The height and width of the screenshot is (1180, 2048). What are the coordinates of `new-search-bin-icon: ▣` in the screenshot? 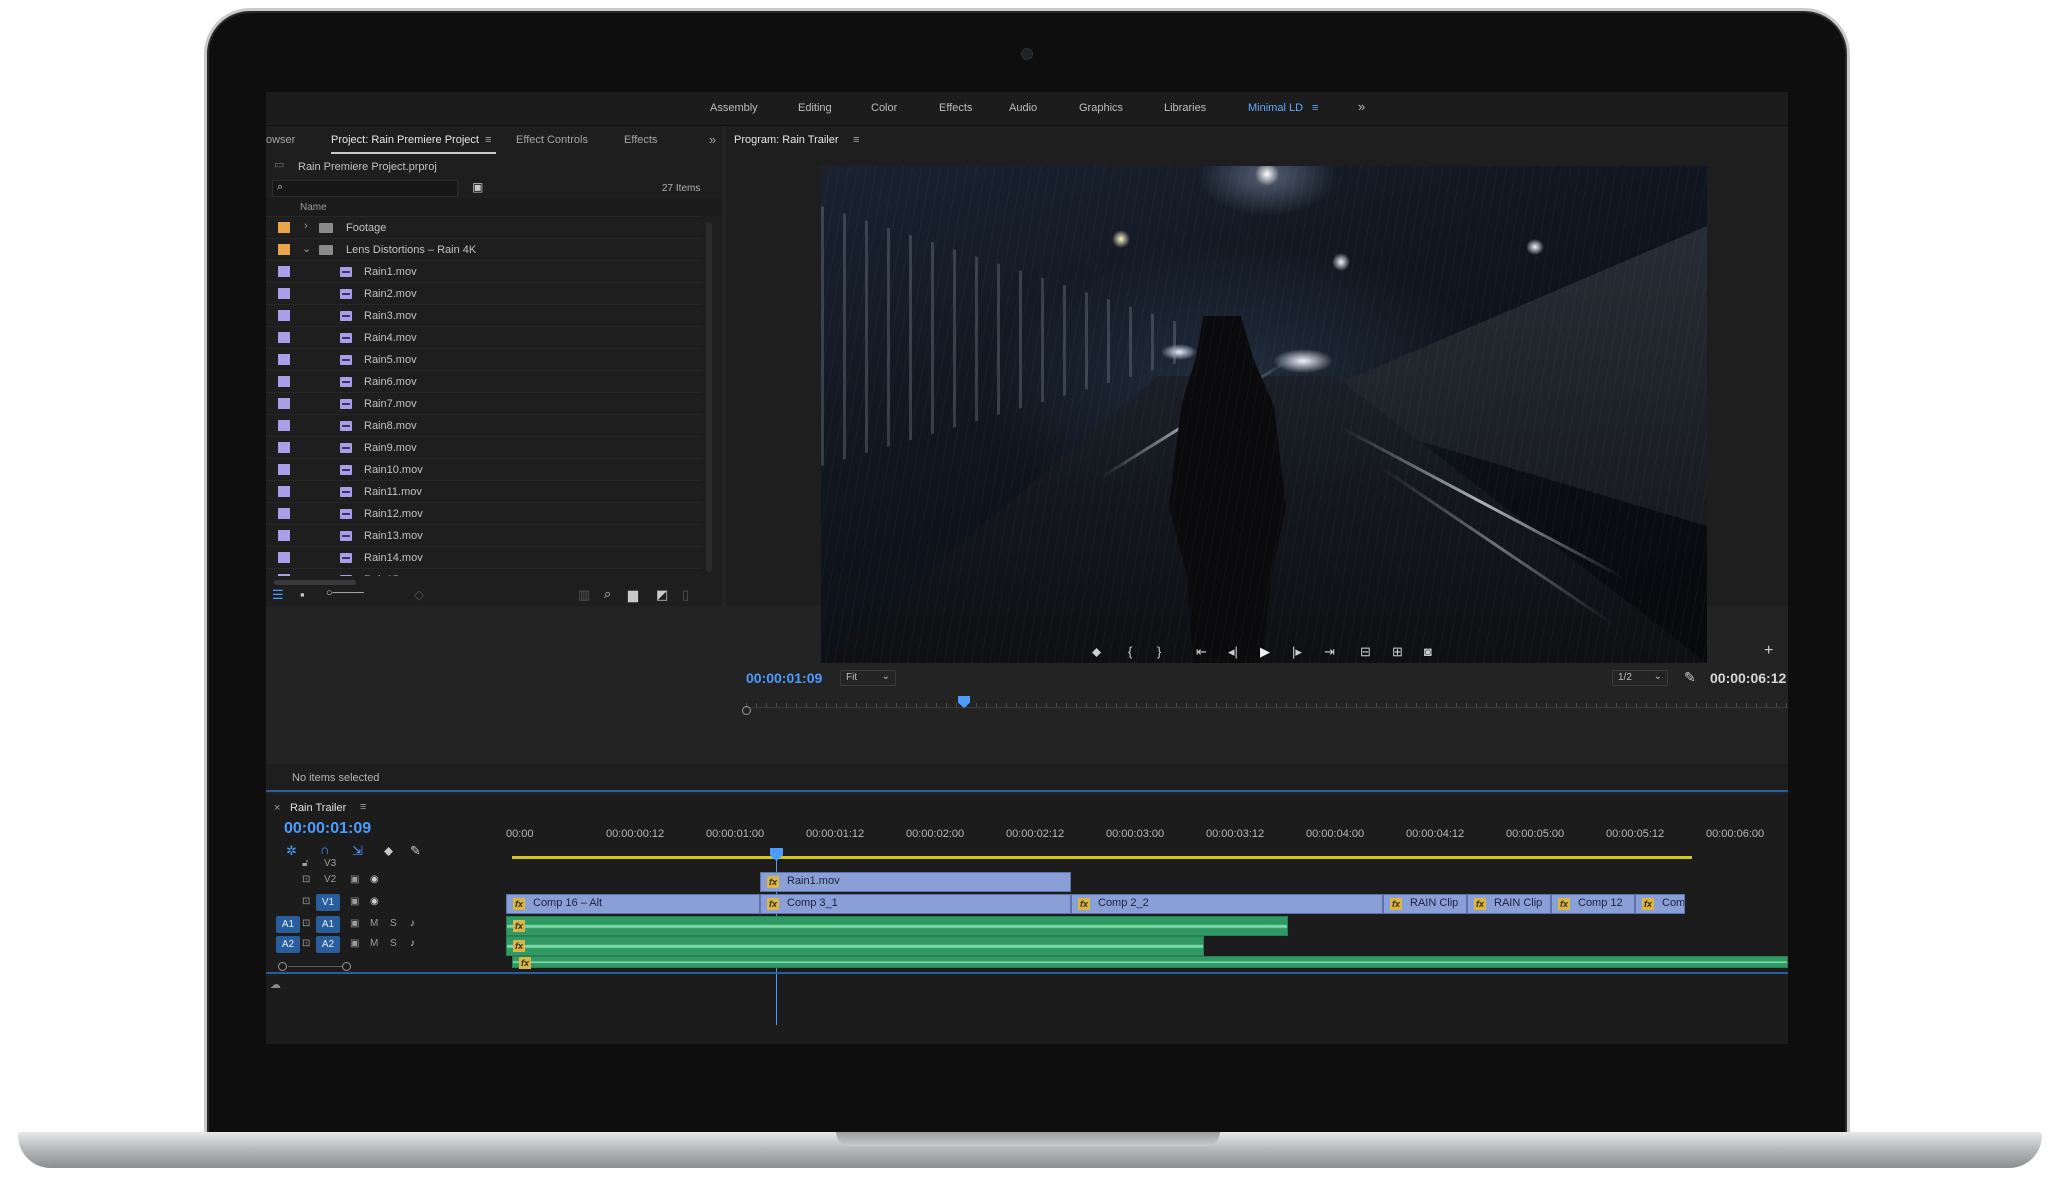 It's located at (477, 187).